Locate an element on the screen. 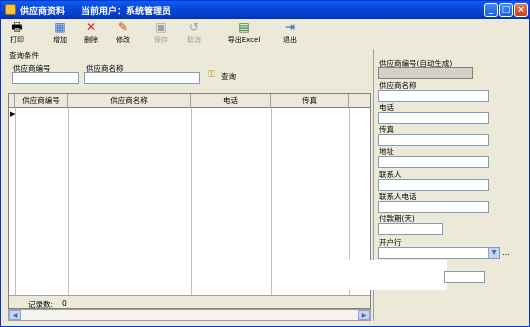 The height and width of the screenshot is (327, 530). grid-horizontal-scrollbar: ◀ ▶ is located at coordinates (189, 315).